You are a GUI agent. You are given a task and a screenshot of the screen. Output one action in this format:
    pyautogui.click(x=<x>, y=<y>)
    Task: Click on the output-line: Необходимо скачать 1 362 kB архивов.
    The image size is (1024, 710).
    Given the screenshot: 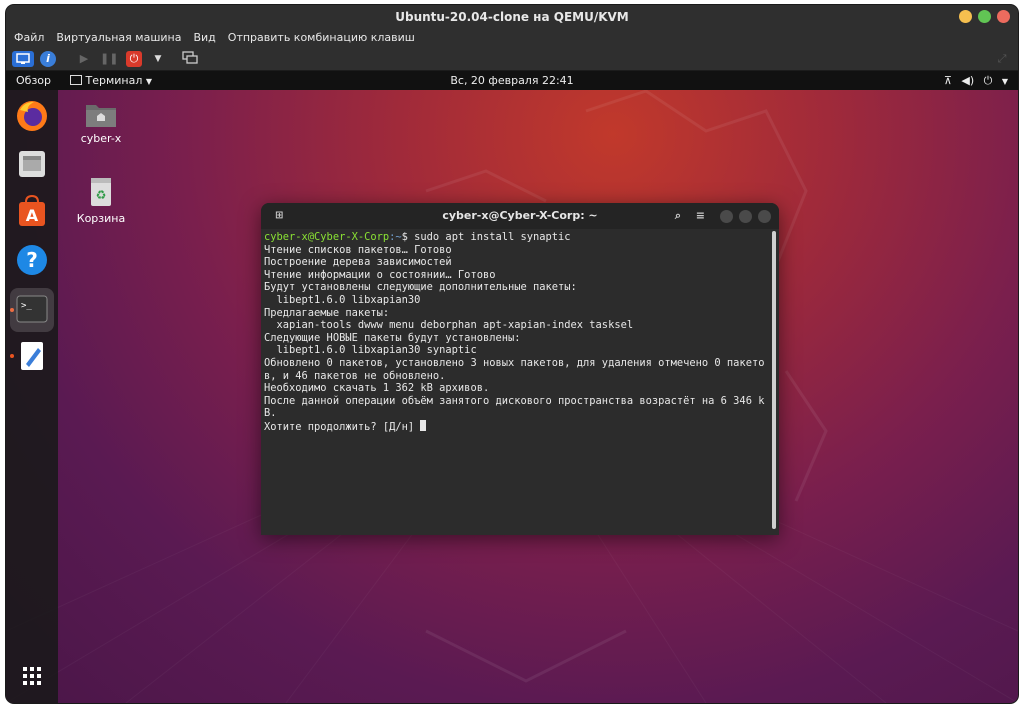 What is the action you would take?
    pyautogui.click(x=377, y=388)
    